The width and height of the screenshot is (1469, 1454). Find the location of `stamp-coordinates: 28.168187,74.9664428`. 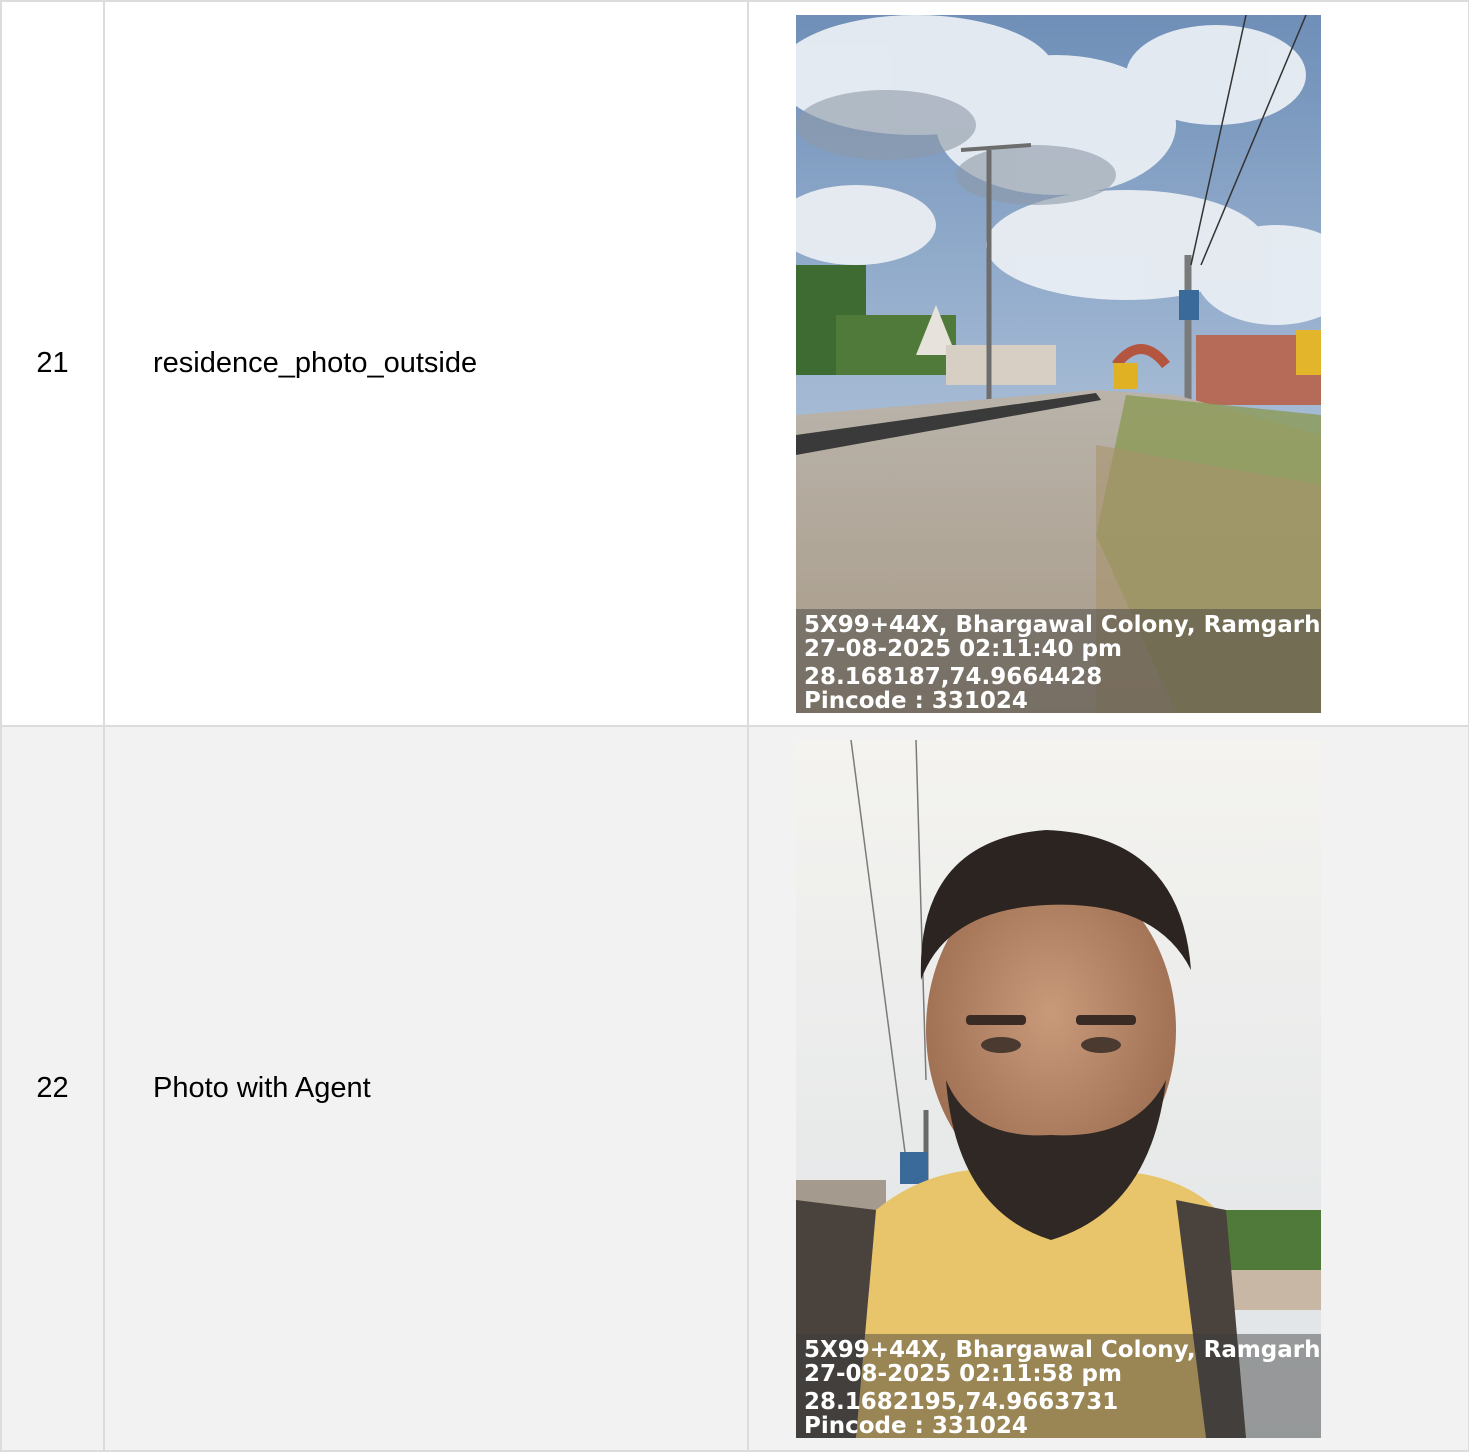

stamp-coordinates: 28.168187,74.9664428 is located at coordinates (953, 676).